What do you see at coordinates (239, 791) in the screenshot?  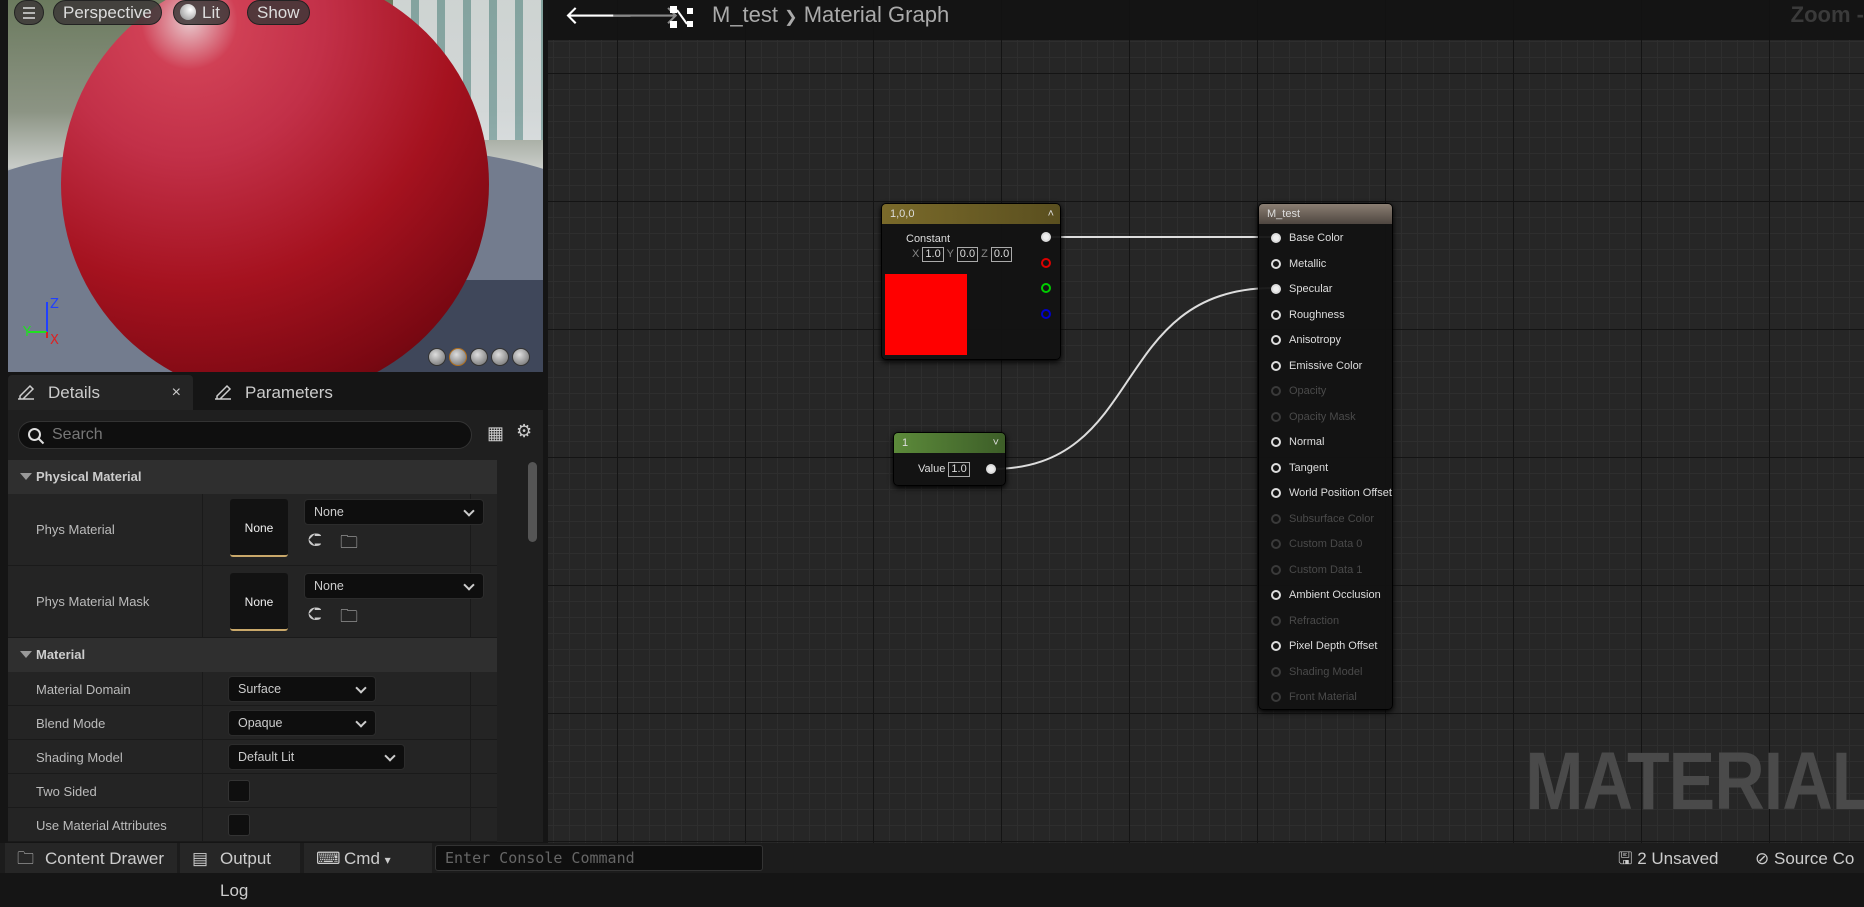 I see `two-sided-checkbox` at bounding box center [239, 791].